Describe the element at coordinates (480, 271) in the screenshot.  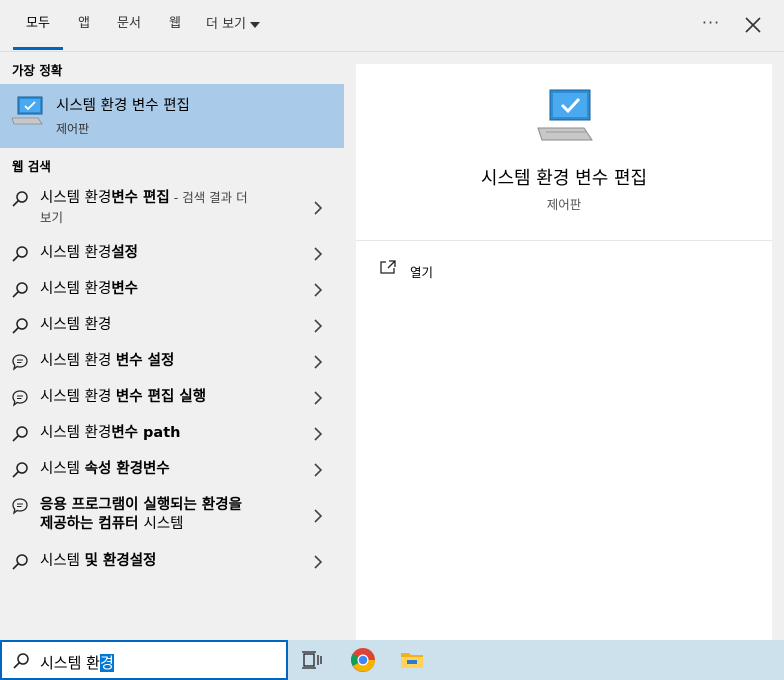
I see `open-action: 열기` at that location.